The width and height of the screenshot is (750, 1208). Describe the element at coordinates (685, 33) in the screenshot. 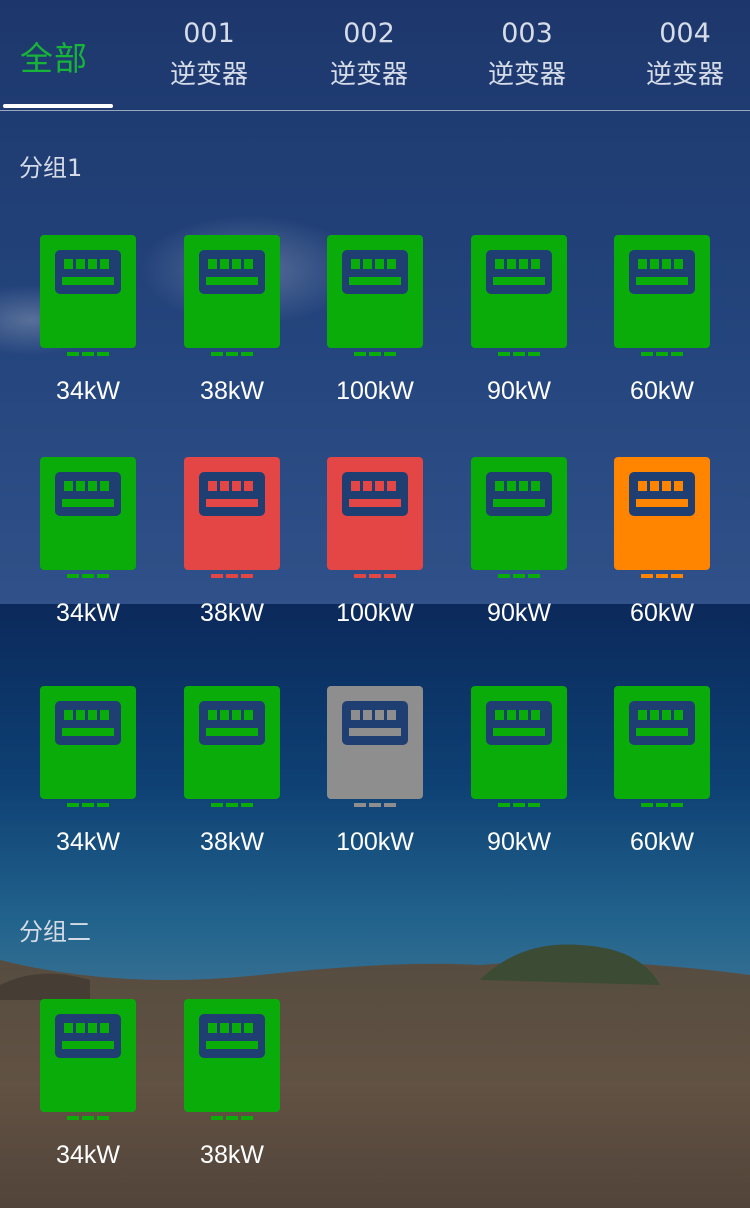

I see `tab-number: 004` at that location.